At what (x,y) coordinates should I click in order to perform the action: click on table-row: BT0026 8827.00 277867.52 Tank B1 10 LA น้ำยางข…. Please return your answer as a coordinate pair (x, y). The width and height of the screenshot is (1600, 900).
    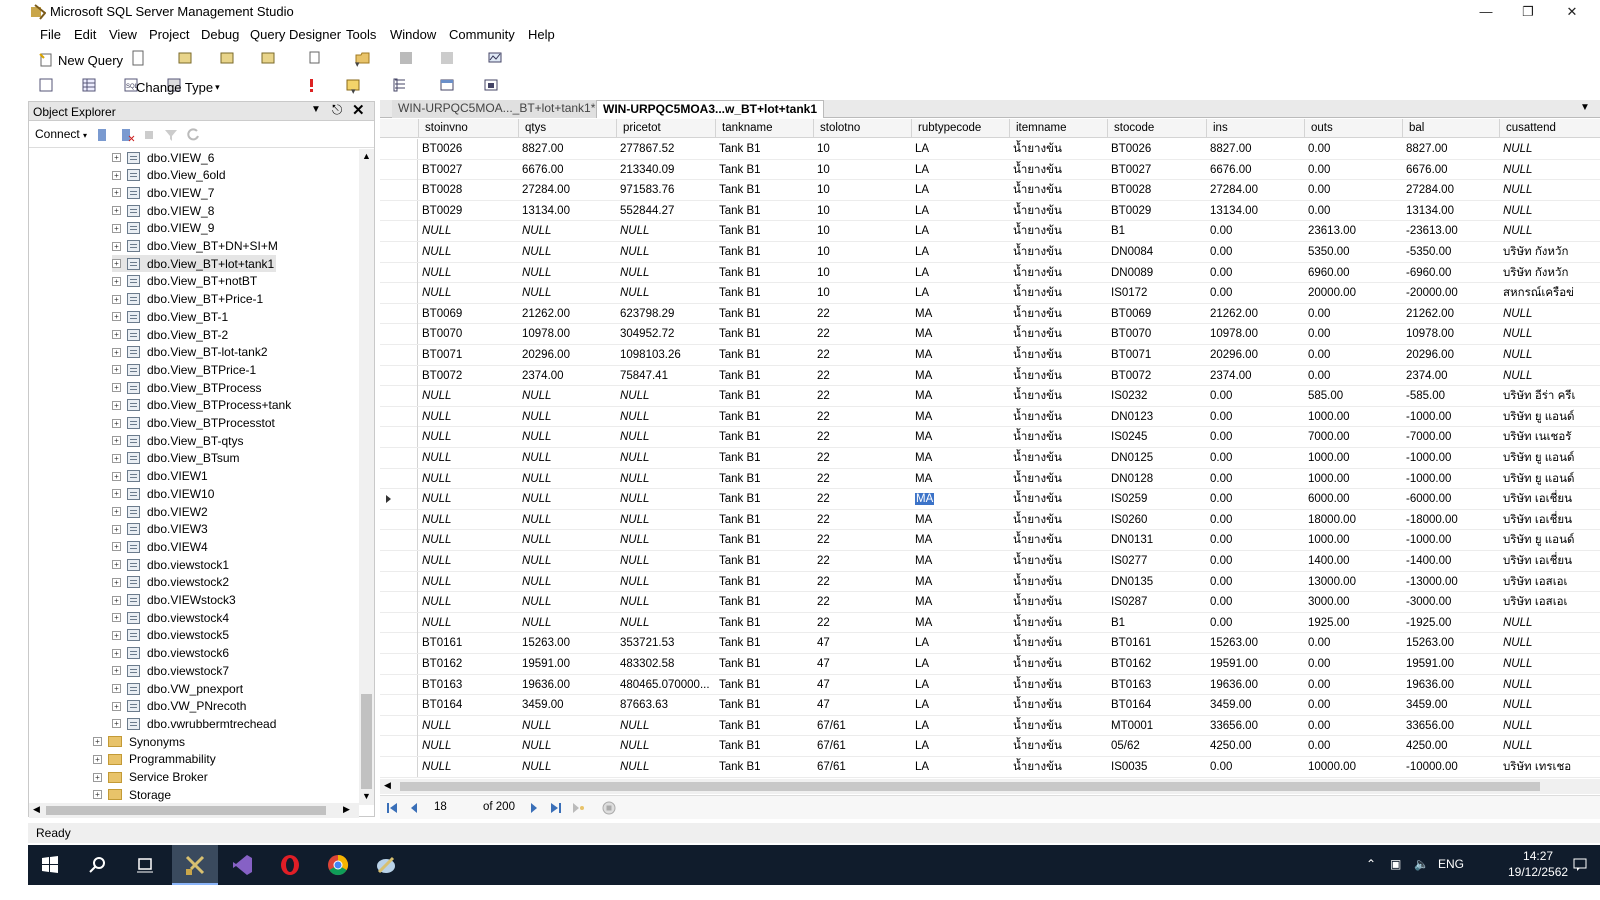
    Looking at the image, I should click on (990, 149).